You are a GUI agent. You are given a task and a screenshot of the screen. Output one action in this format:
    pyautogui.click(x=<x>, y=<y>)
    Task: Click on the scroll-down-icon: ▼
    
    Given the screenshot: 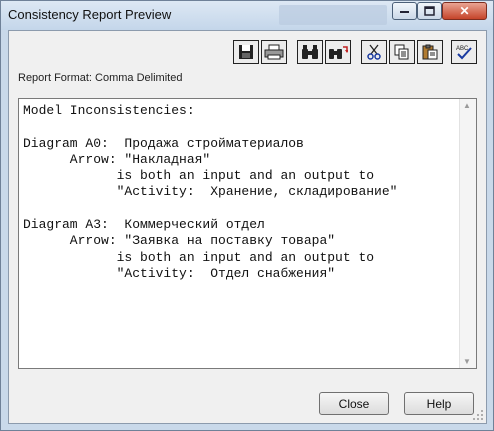 What is the action you would take?
    pyautogui.click(x=467, y=361)
    